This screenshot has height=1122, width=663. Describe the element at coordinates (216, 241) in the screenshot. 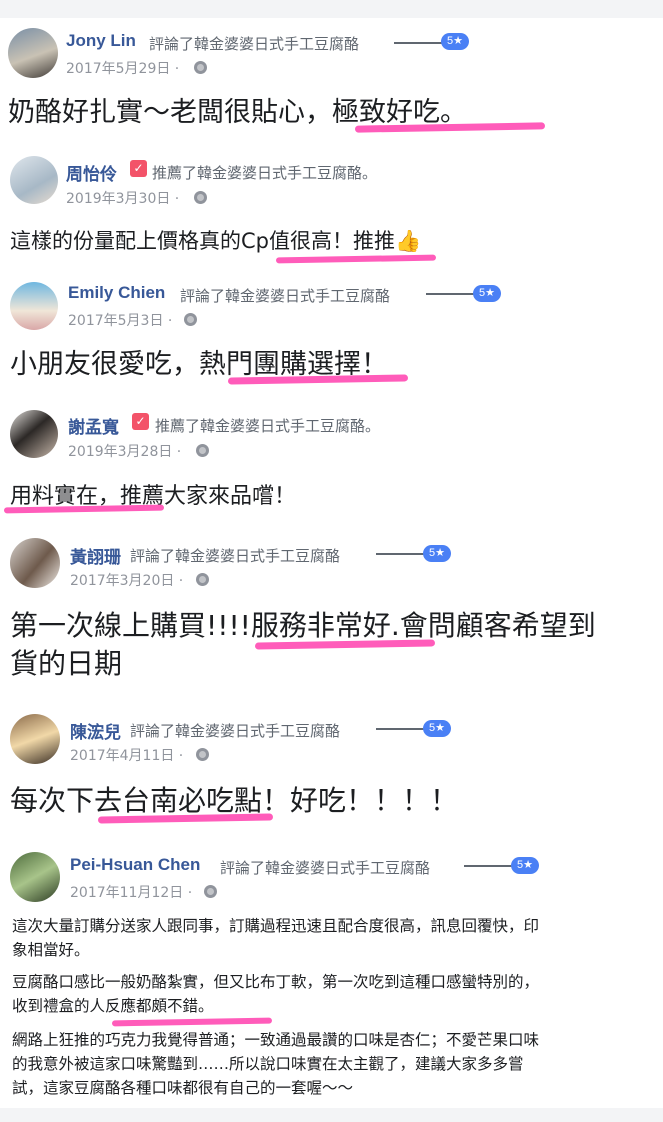

I see `review-text: 這樣的份量配上價格真的Cp值很高！推推👍` at that location.